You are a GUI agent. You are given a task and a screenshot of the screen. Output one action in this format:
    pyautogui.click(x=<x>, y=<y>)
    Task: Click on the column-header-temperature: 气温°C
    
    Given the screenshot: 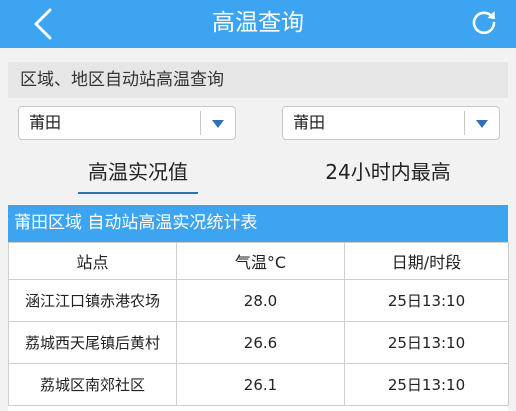 What is the action you would take?
    pyautogui.click(x=260, y=261)
    